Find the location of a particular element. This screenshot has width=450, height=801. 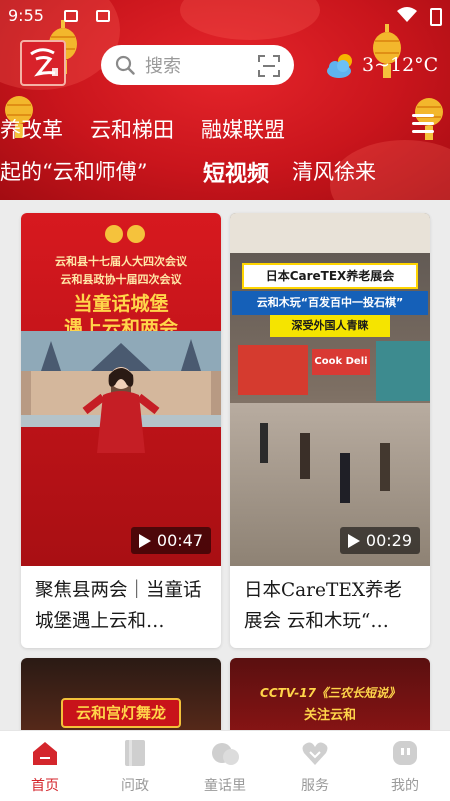

scan-icon is located at coordinates (269, 66).